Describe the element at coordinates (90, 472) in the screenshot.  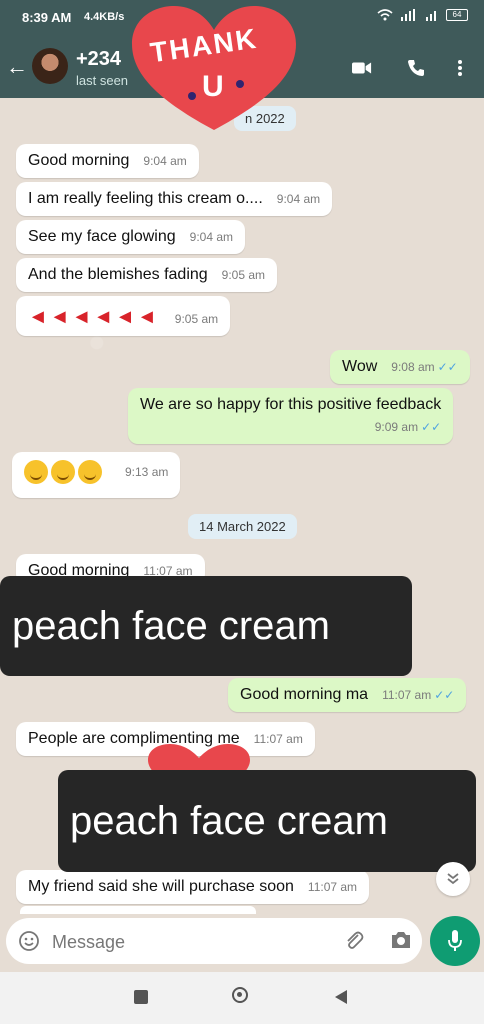
I see `emoji-grinning` at that location.